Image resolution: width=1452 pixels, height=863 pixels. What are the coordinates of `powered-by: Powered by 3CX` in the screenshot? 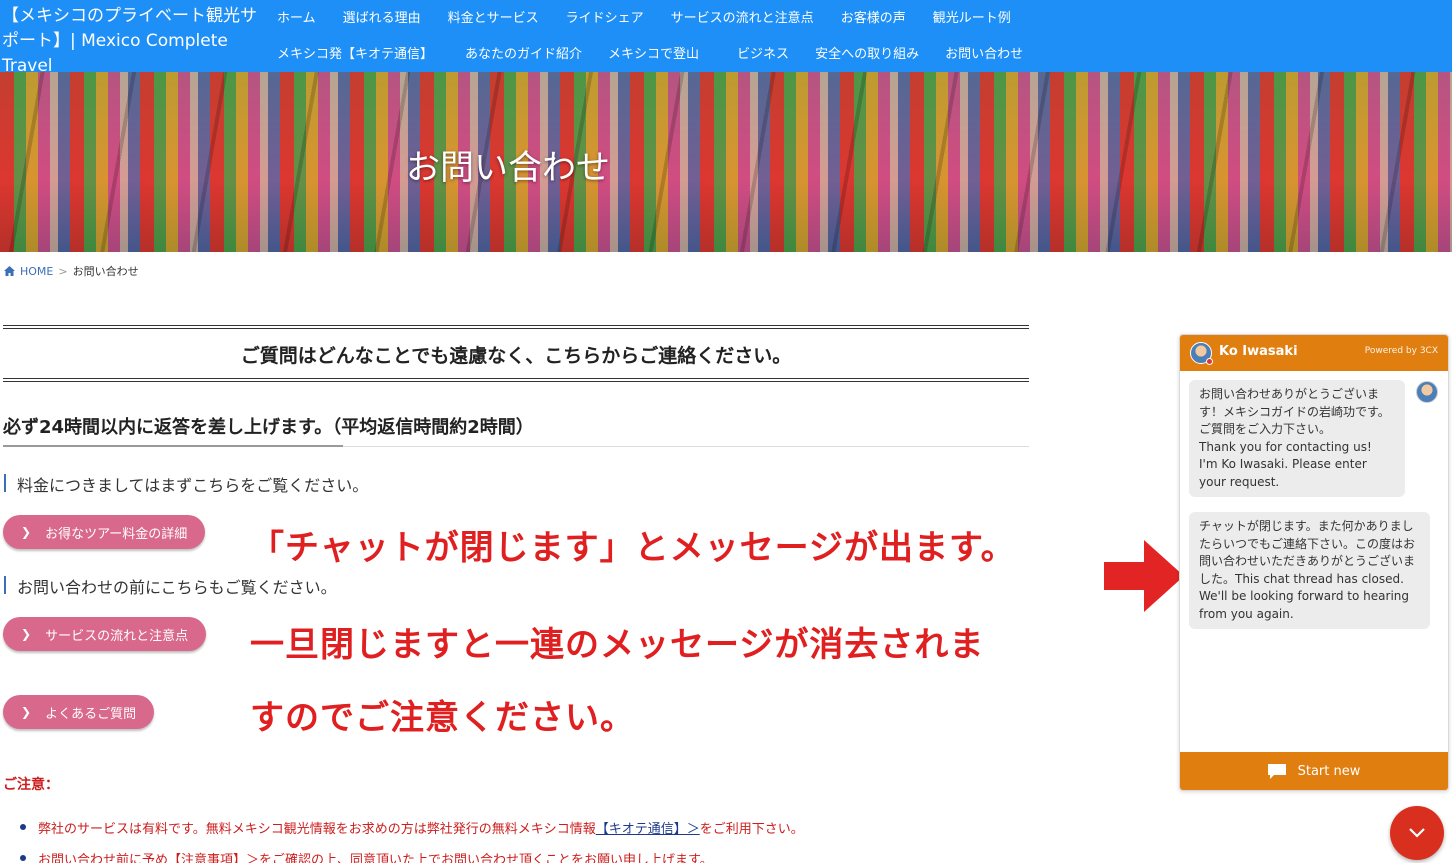 It's located at (1401, 351).